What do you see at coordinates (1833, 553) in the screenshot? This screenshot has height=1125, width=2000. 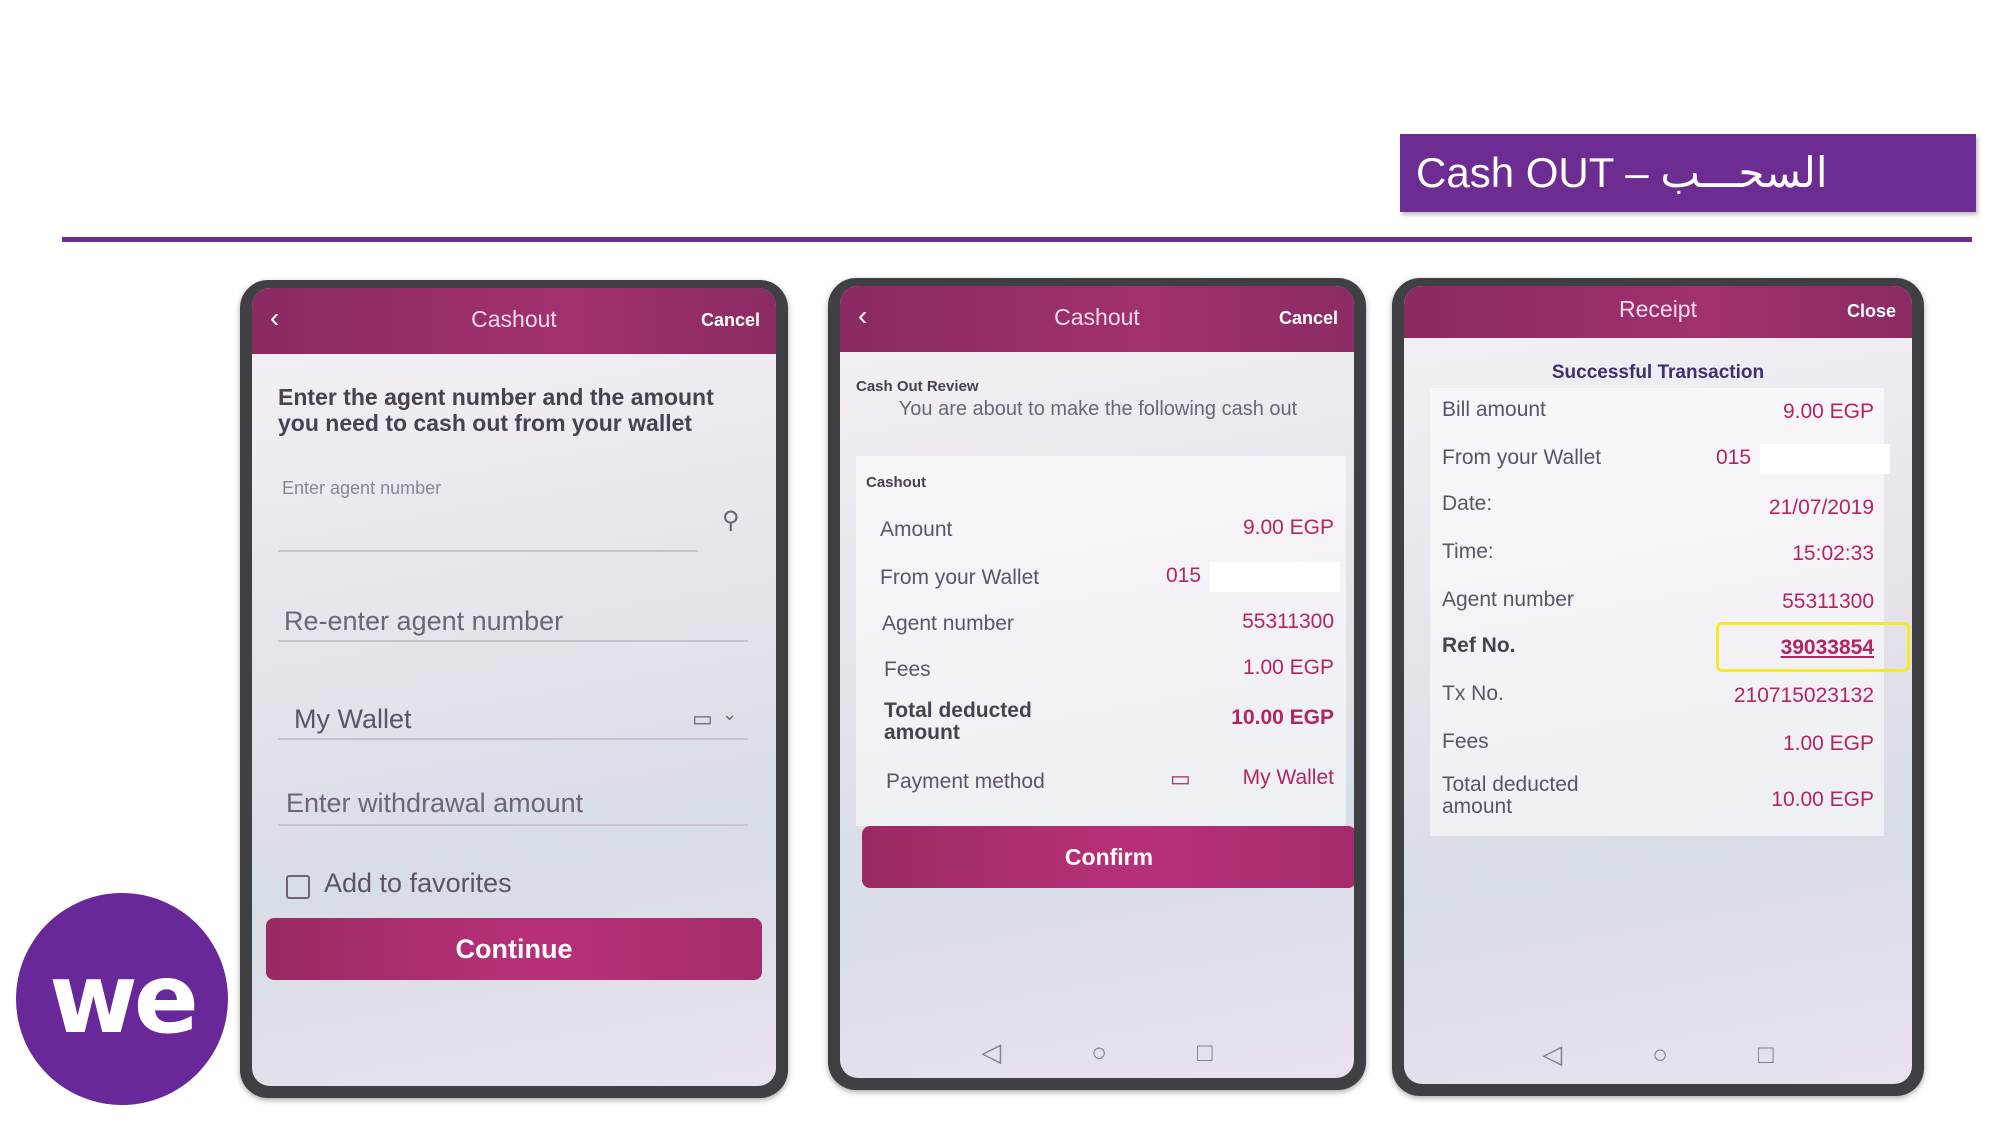 I see `row-value: 15:02:33` at bounding box center [1833, 553].